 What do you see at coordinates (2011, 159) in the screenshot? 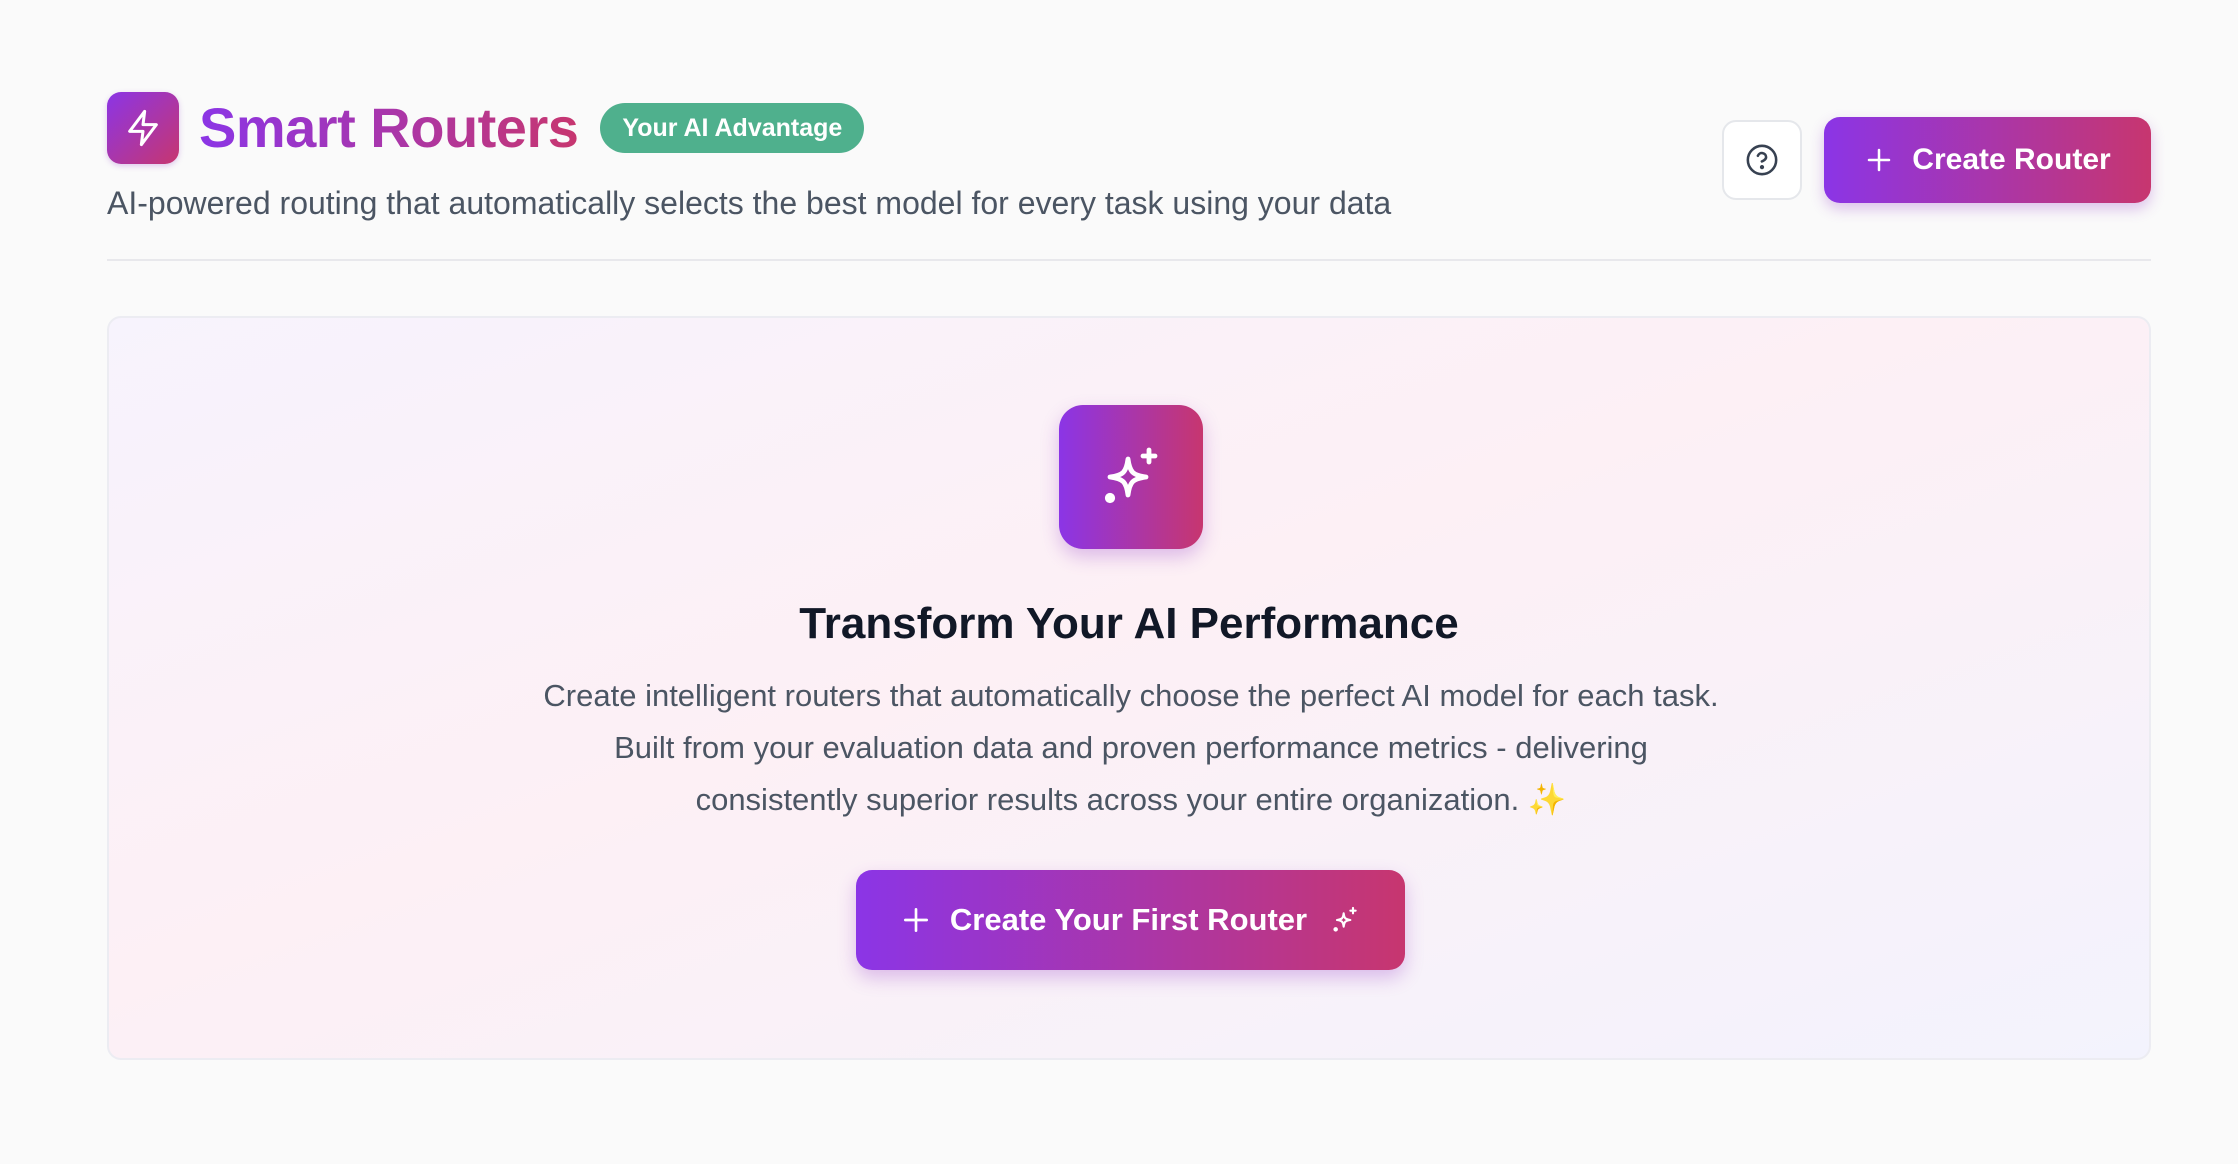
I see `create-router-label: Create Router` at bounding box center [2011, 159].